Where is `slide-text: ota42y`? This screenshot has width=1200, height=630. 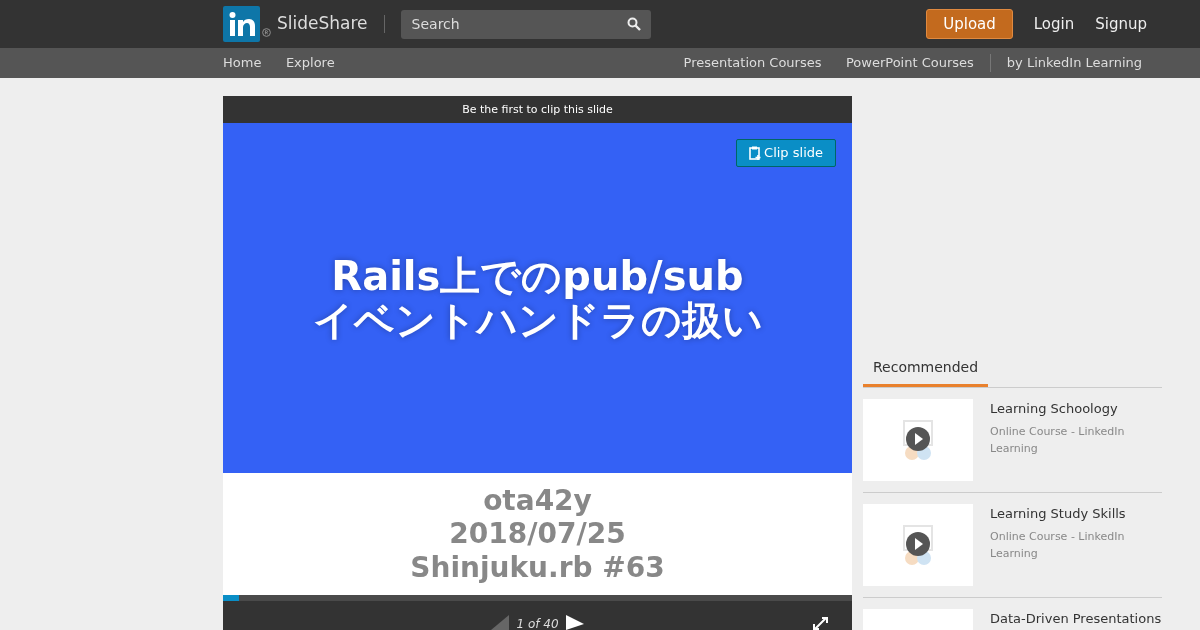
slide-text: ota42y is located at coordinates (537, 500).